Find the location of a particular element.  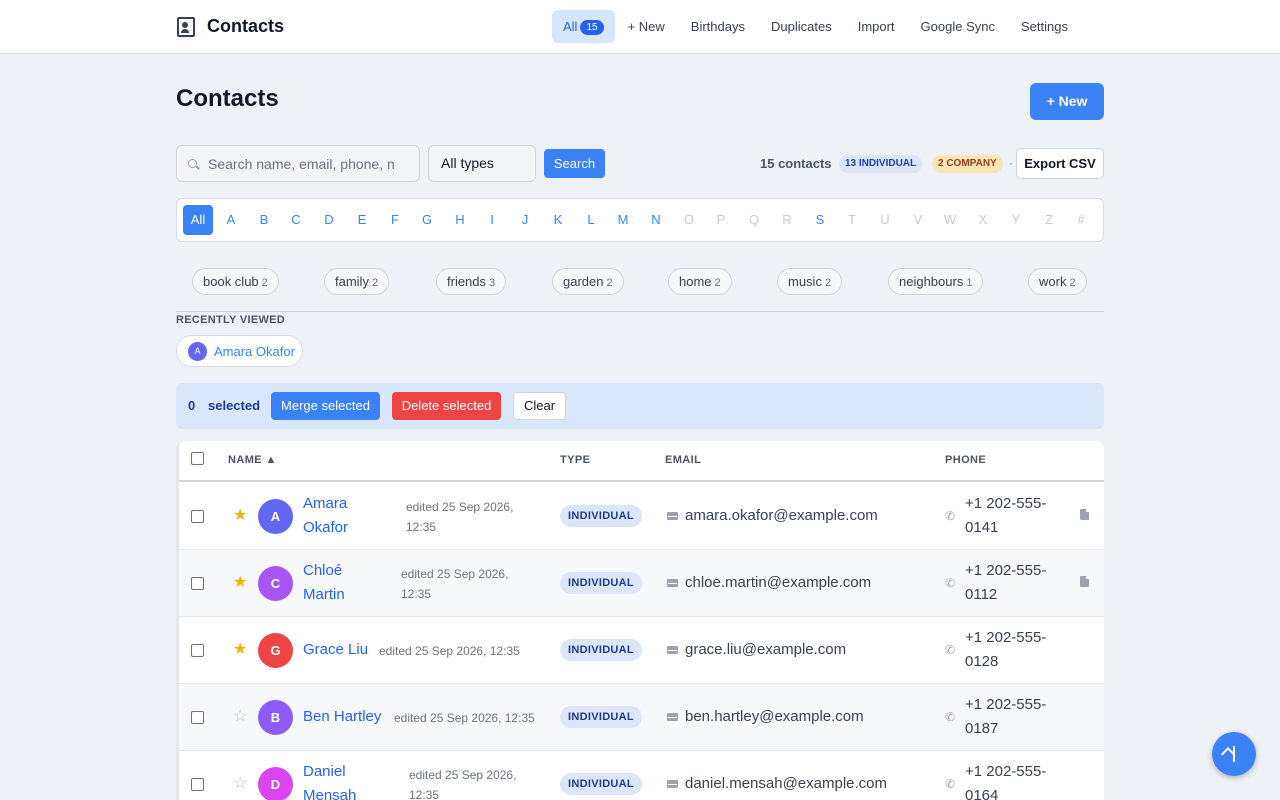

column-header-email: EMAIL is located at coordinates (683, 460).